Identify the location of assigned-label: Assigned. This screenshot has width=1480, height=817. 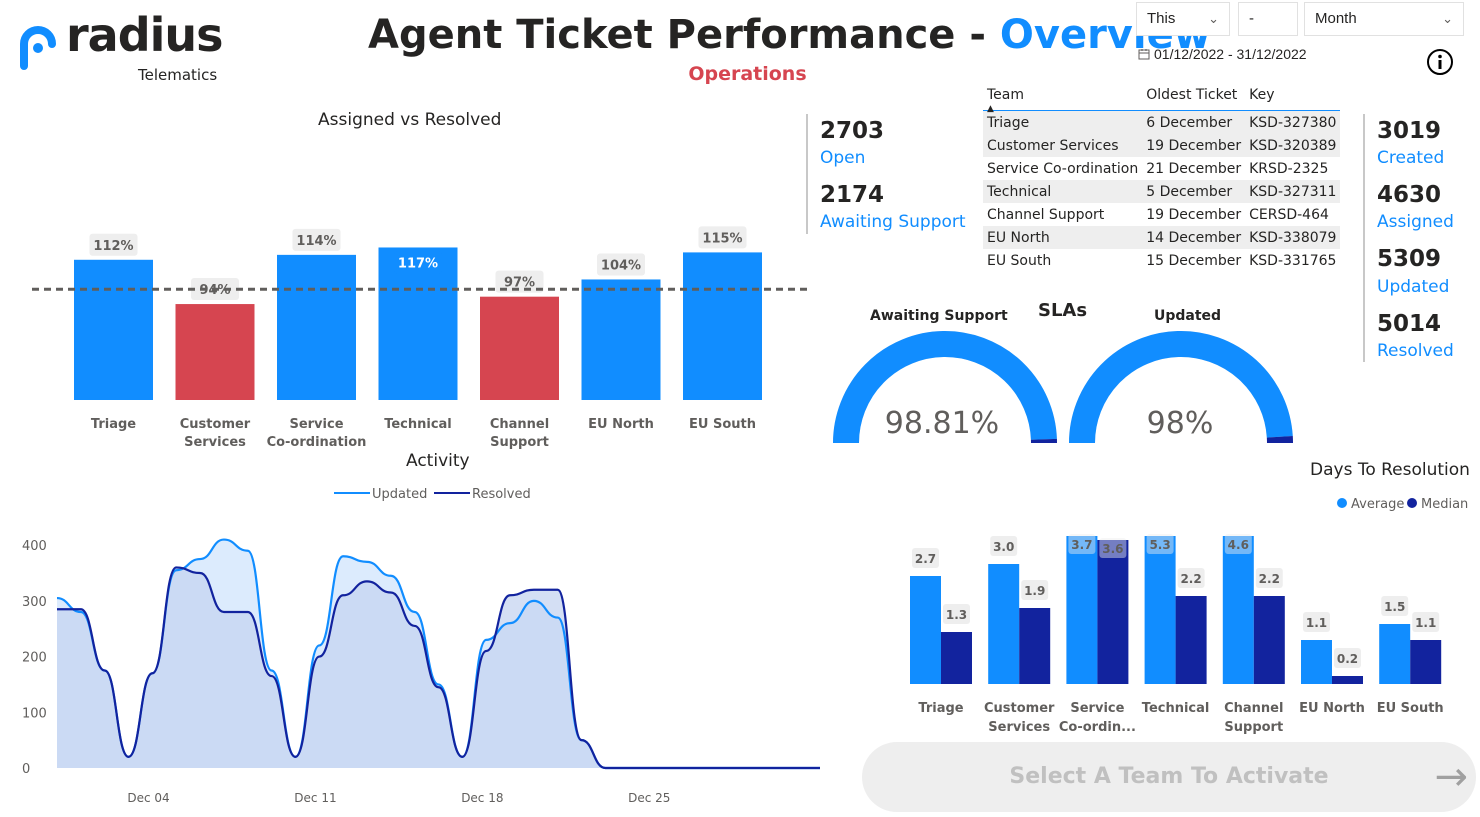
(1415, 222).